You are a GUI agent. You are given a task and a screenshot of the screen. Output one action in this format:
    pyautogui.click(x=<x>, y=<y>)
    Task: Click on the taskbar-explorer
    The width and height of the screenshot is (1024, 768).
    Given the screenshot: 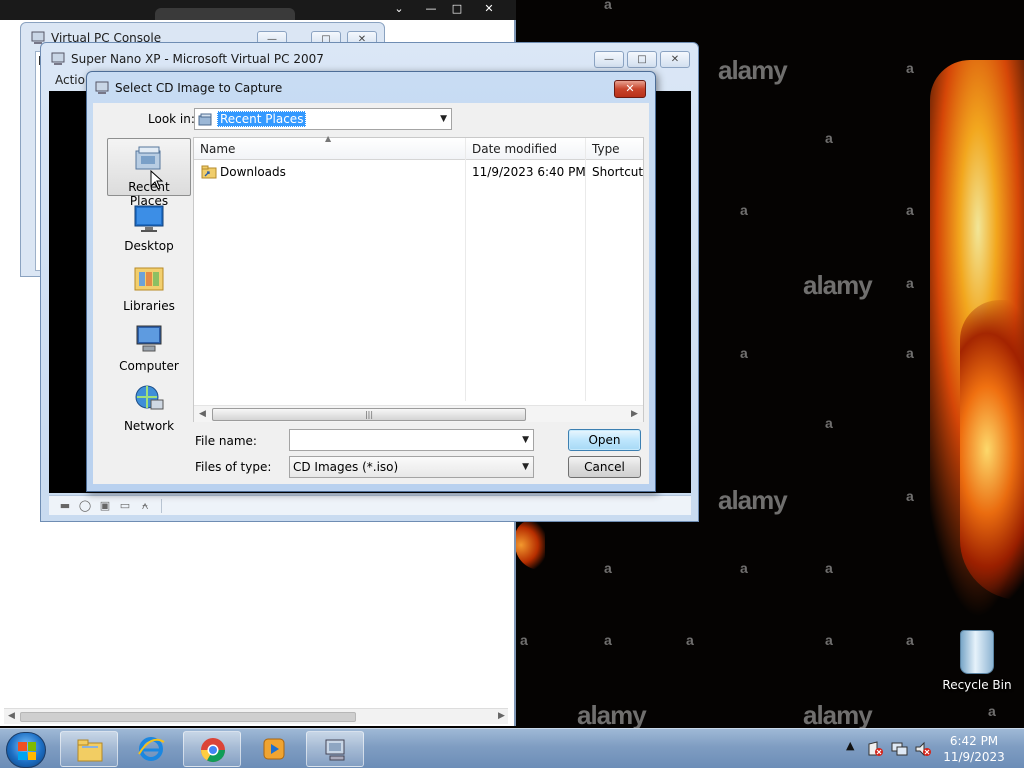 What is the action you would take?
    pyautogui.click(x=89, y=749)
    